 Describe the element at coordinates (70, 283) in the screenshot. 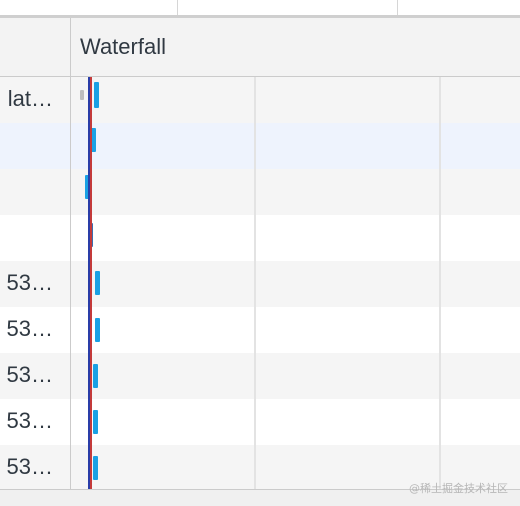

I see `column-divider` at that location.